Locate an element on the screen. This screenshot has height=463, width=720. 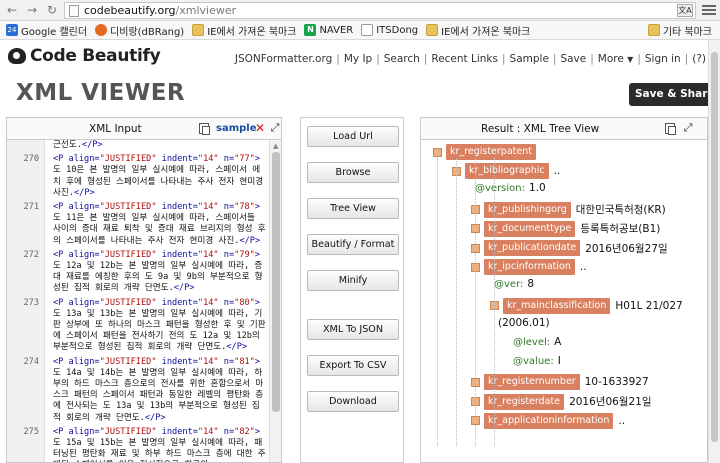
sample-link: sample is located at coordinates (236, 128).